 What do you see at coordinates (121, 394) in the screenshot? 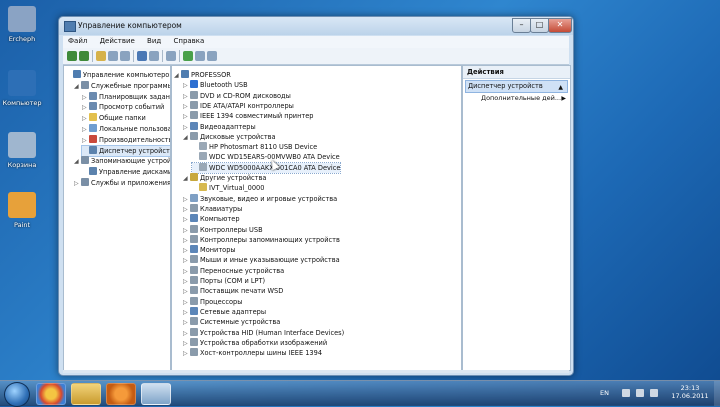
I see `media-player-icon` at bounding box center [121, 394].